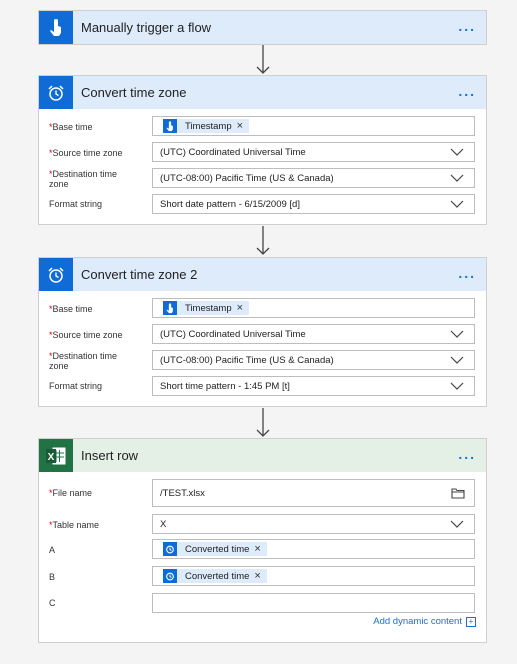  What do you see at coordinates (51, 457) in the screenshot?
I see `svg-text: X` at bounding box center [51, 457].